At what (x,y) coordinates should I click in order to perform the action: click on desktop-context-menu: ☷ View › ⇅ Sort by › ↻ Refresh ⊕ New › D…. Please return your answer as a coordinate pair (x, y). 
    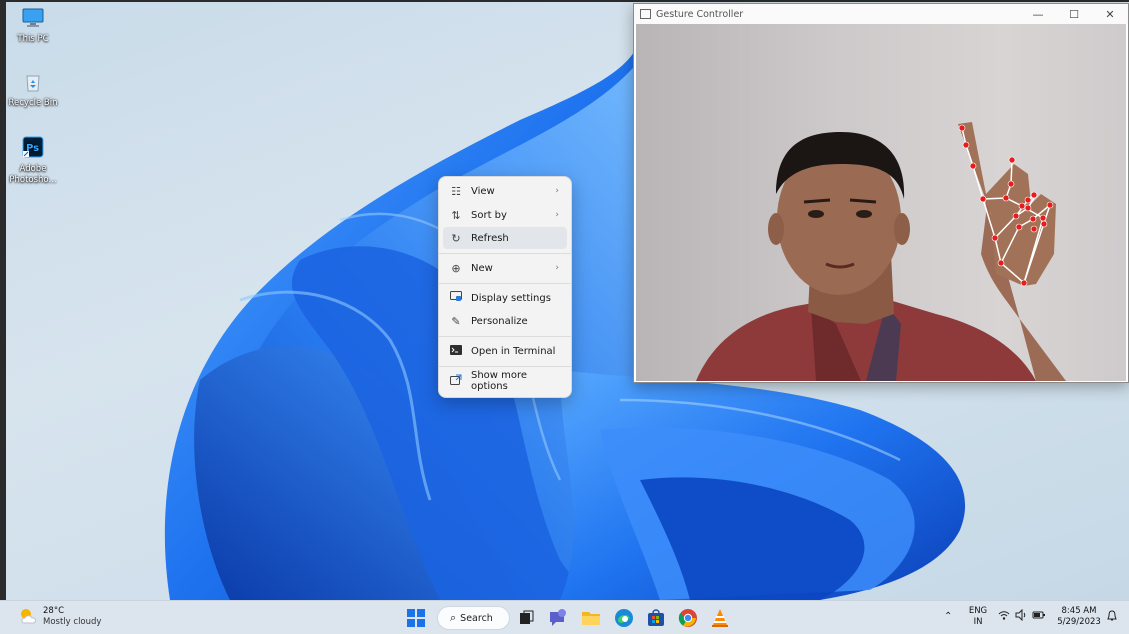
    Looking at the image, I should click on (505, 287).